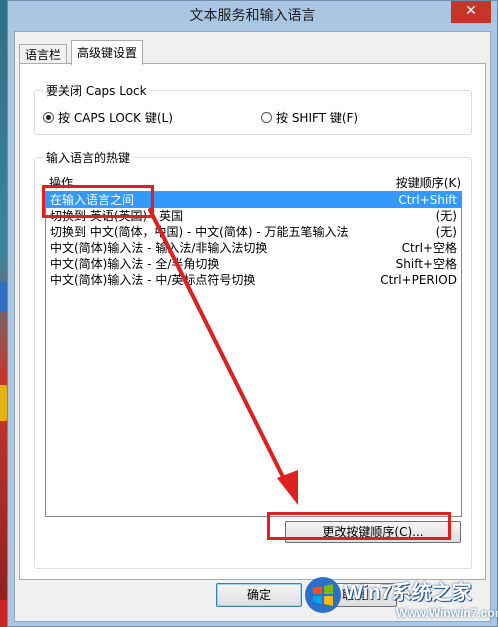 The width and height of the screenshot is (498, 627). What do you see at coordinates (447, 613) in the screenshot?
I see `watermark-url: Www.Winwin7.com` at bounding box center [447, 613].